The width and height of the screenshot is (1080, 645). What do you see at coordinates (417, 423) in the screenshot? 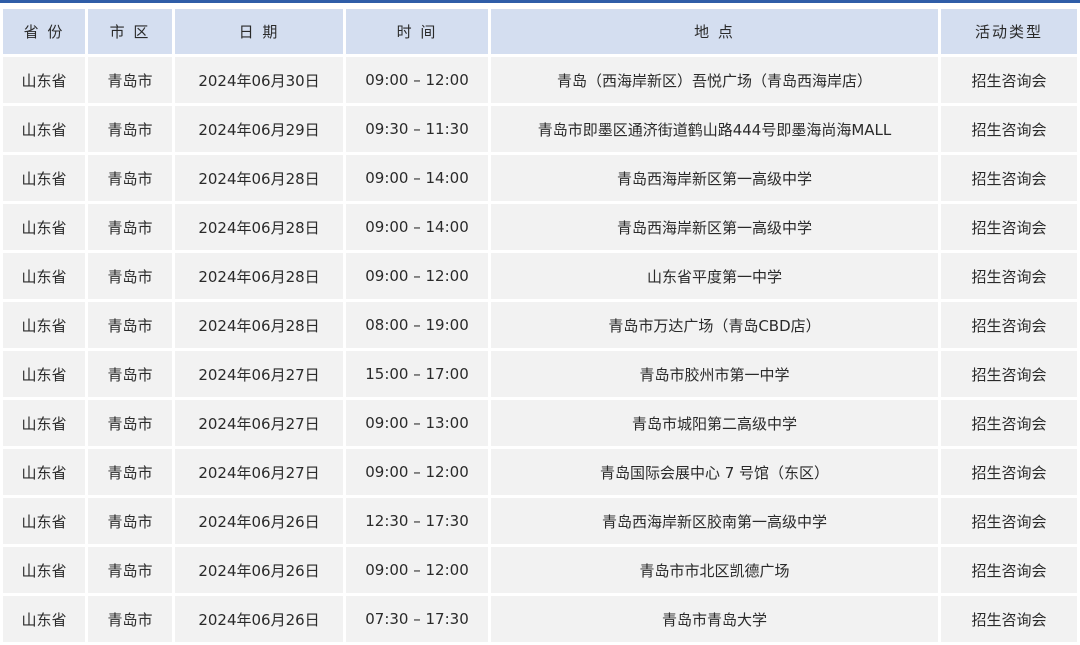
I see `cell-time: 09:00 – 13:00` at bounding box center [417, 423].